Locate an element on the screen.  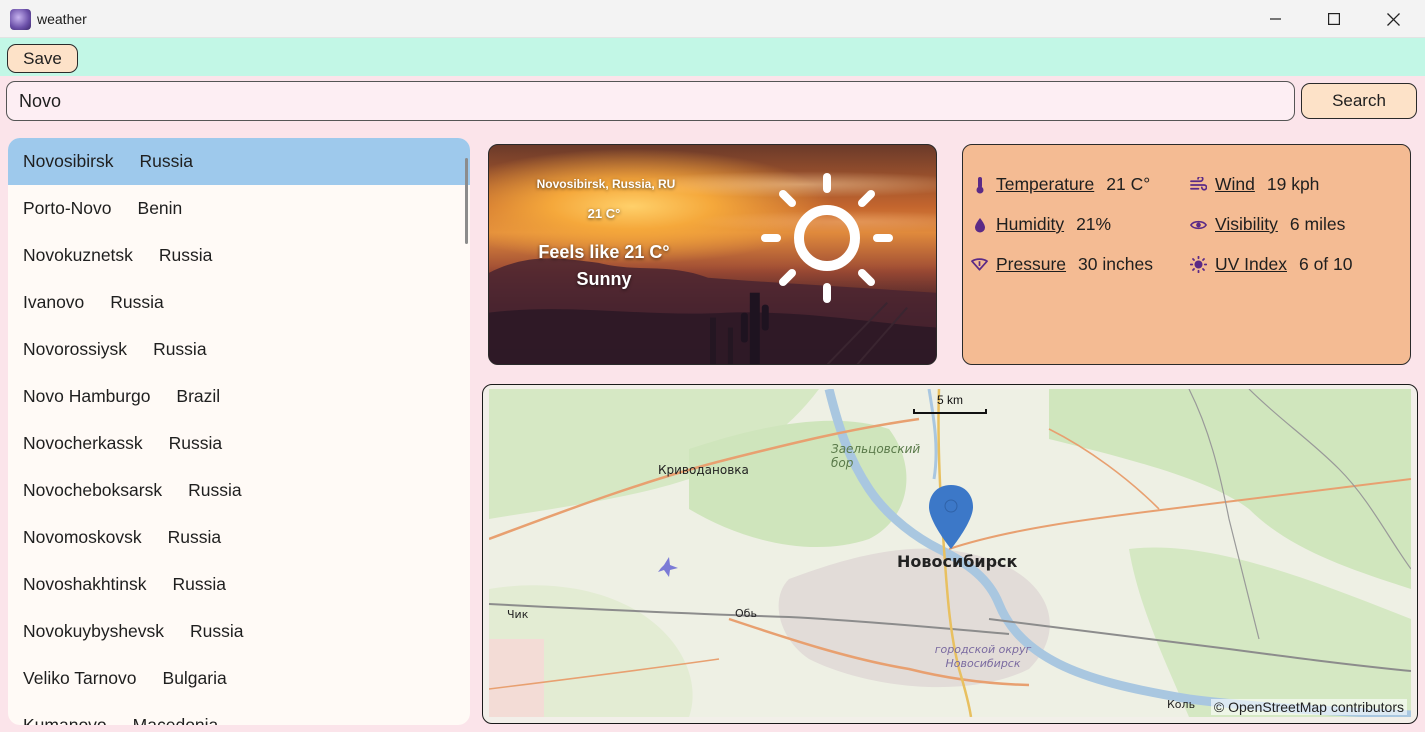
city-list-item: Novosibirsk Russia is located at coordinates (239, 161).